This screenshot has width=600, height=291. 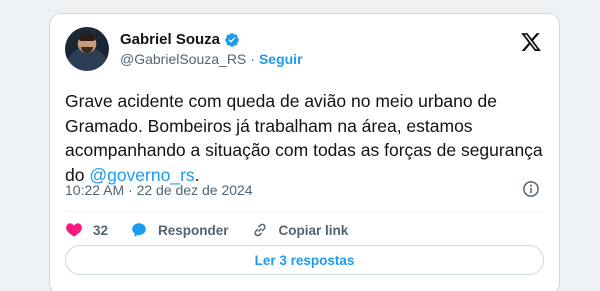 I want to click on reply-bubble-icon, so click(x=139, y=230).